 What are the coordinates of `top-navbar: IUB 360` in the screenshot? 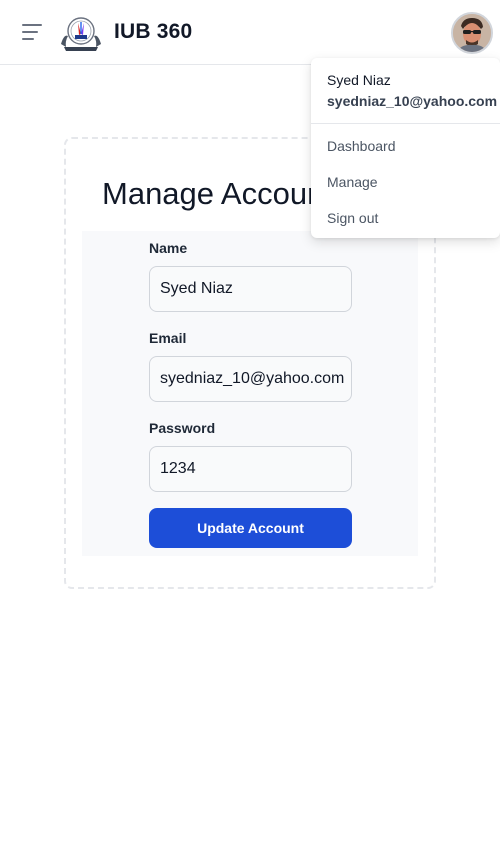 It's located at (250, 32).